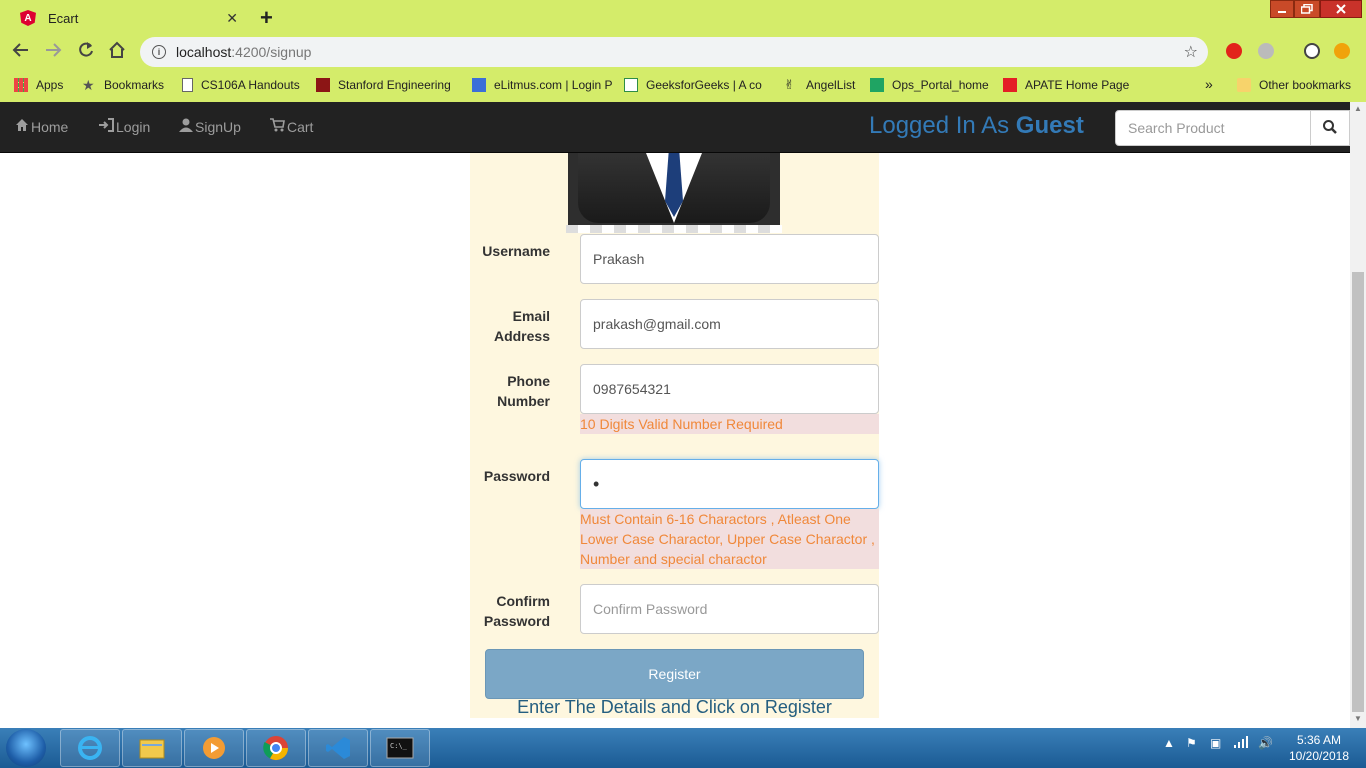  What do you see at coordinates (674, 674) in the screenshot?
I see `register-button: Register` at bounding box center [674, 674].